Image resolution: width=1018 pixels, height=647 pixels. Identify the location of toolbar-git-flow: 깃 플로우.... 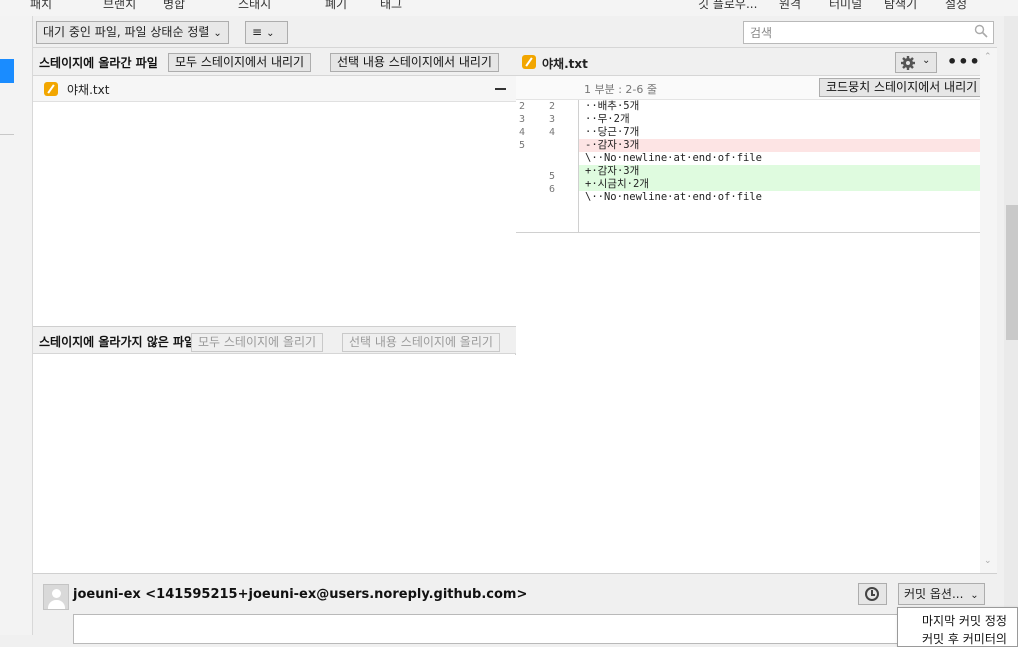
(727, 6).